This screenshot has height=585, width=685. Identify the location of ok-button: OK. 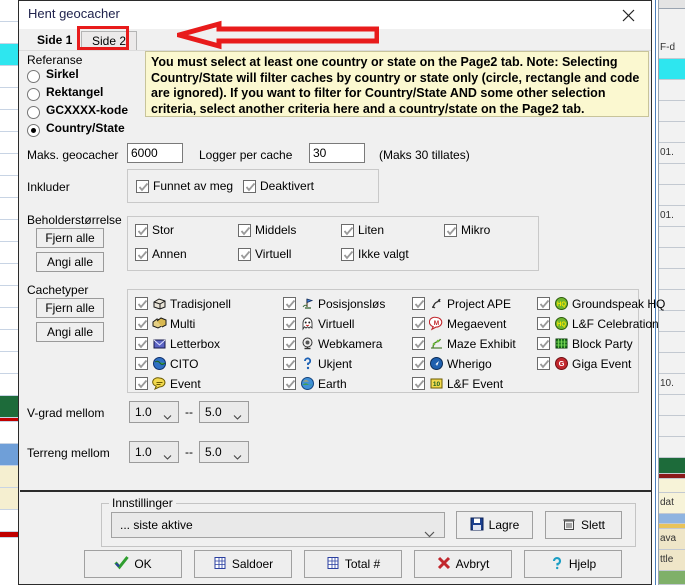
(133, 564).